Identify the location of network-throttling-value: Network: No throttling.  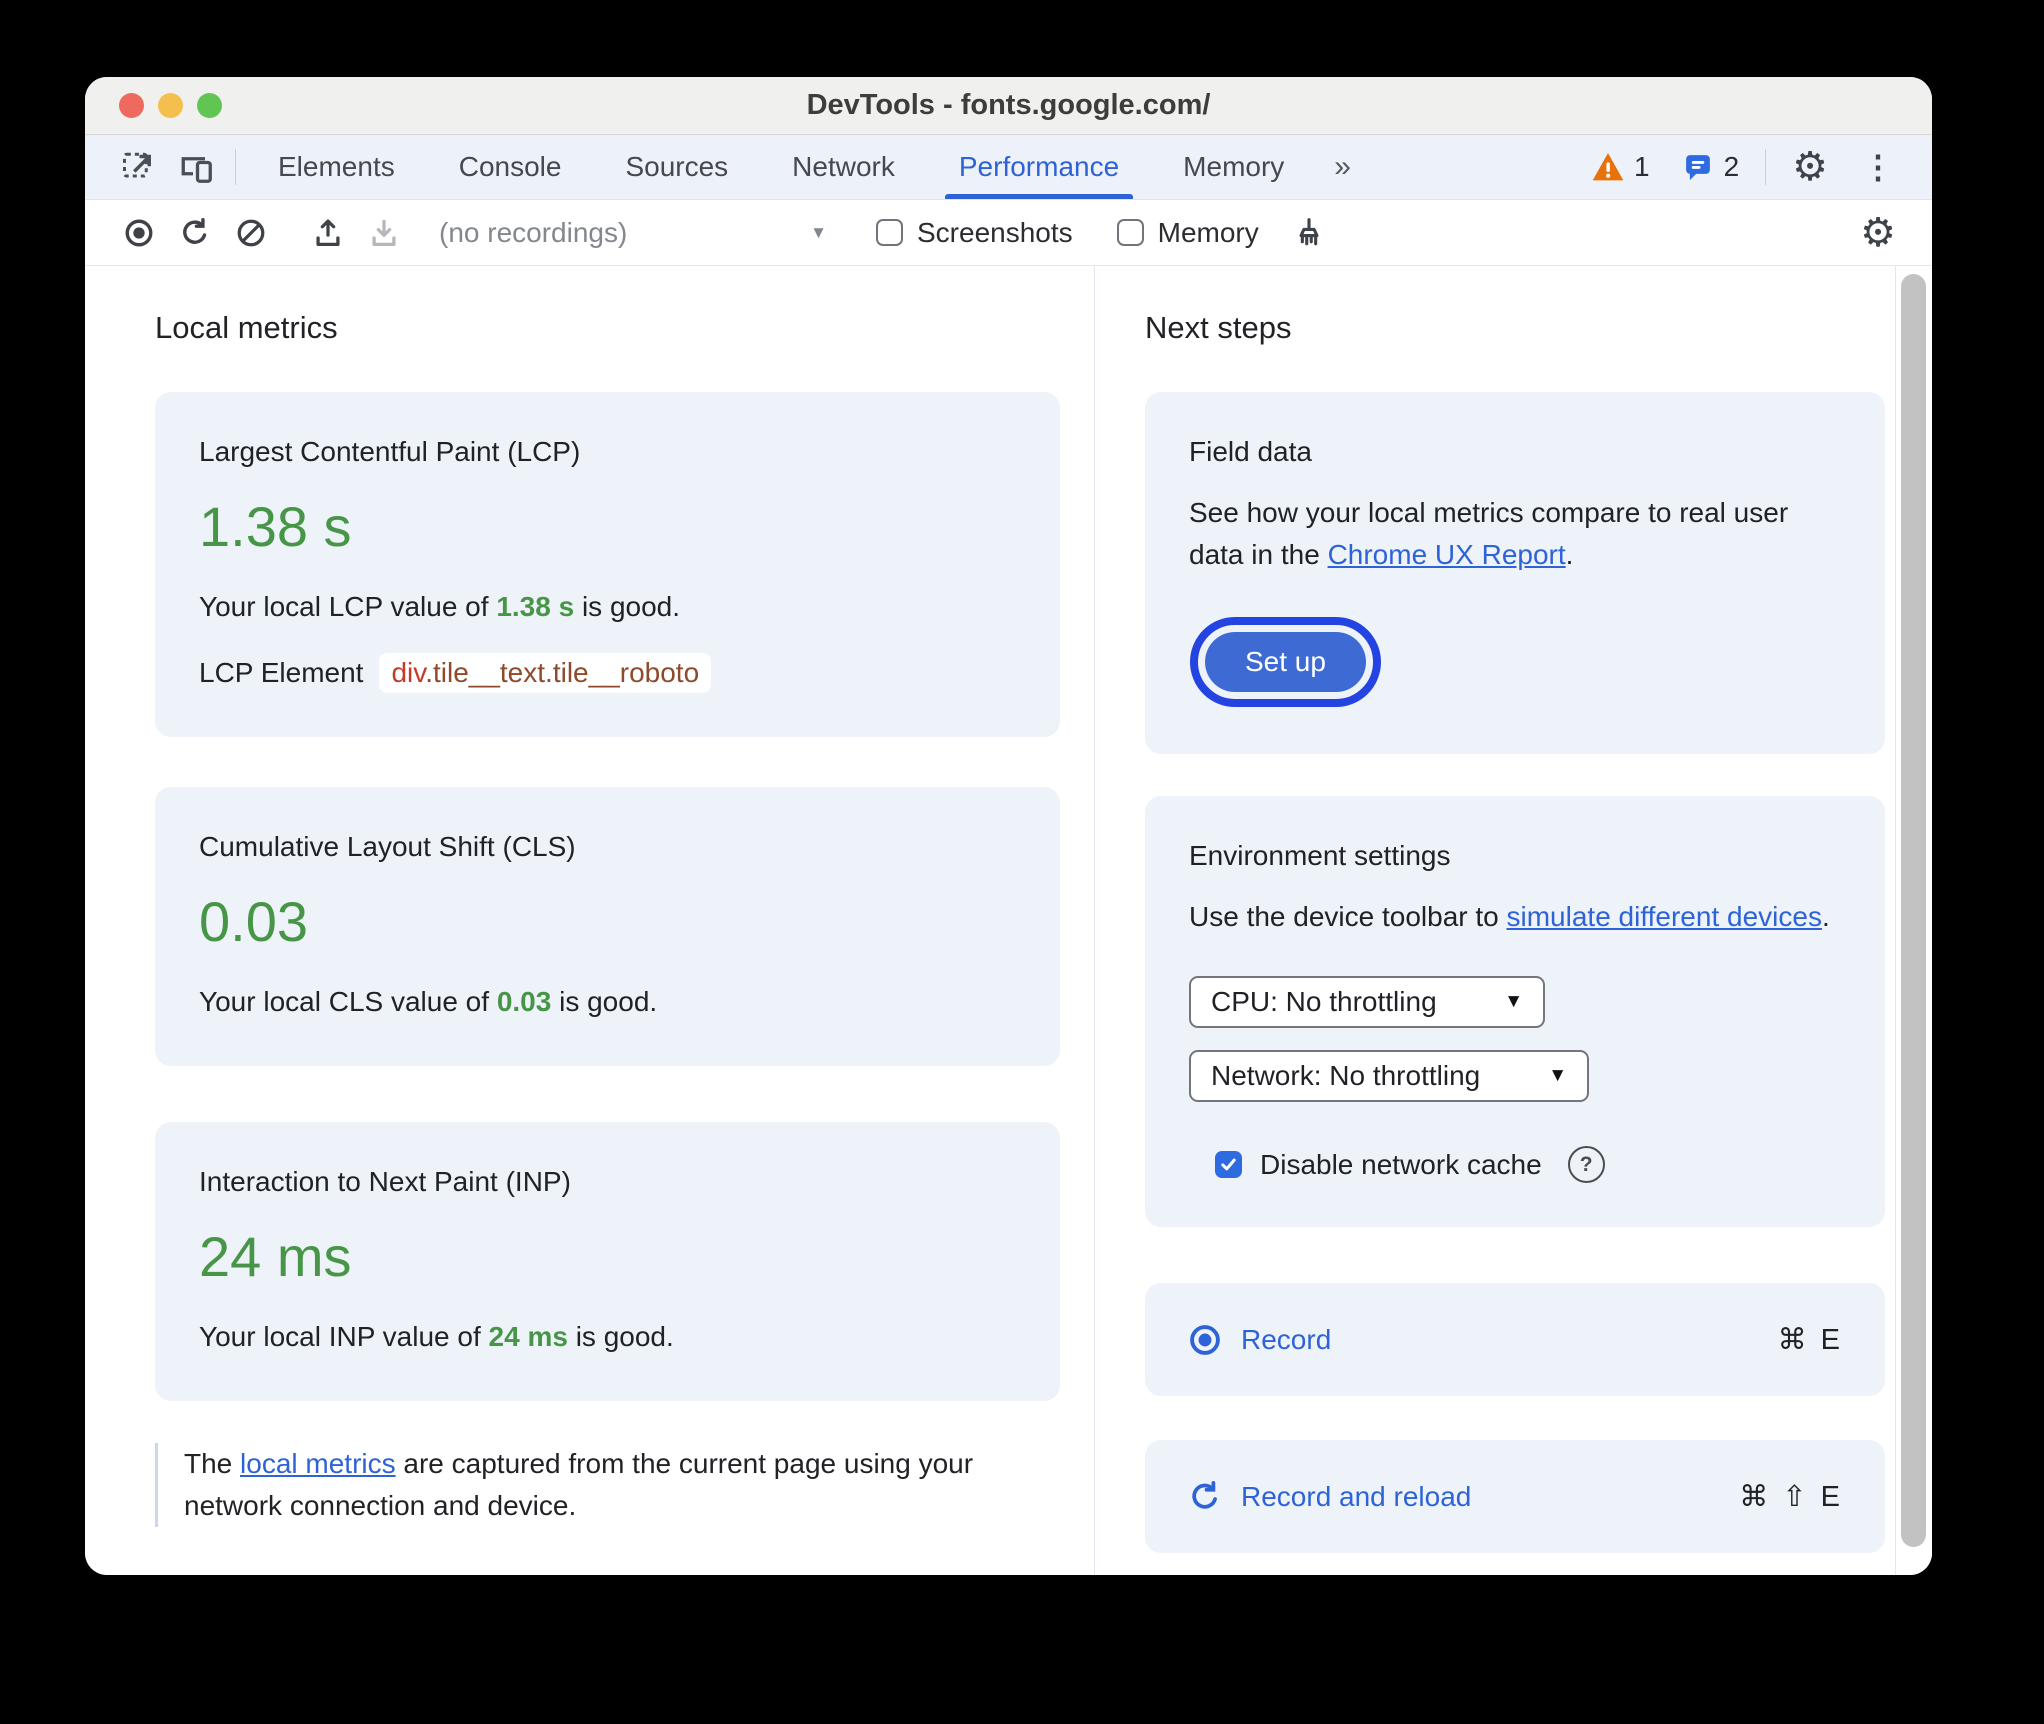
(1346, 1075).